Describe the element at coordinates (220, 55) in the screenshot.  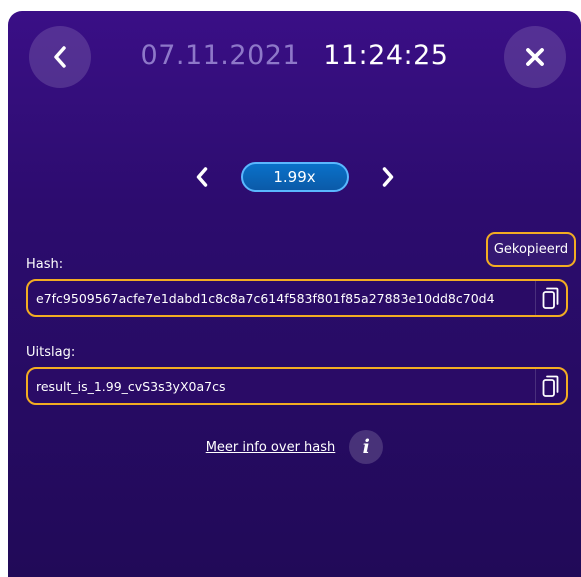
I see `round-date: 07.11.2021` at that location.